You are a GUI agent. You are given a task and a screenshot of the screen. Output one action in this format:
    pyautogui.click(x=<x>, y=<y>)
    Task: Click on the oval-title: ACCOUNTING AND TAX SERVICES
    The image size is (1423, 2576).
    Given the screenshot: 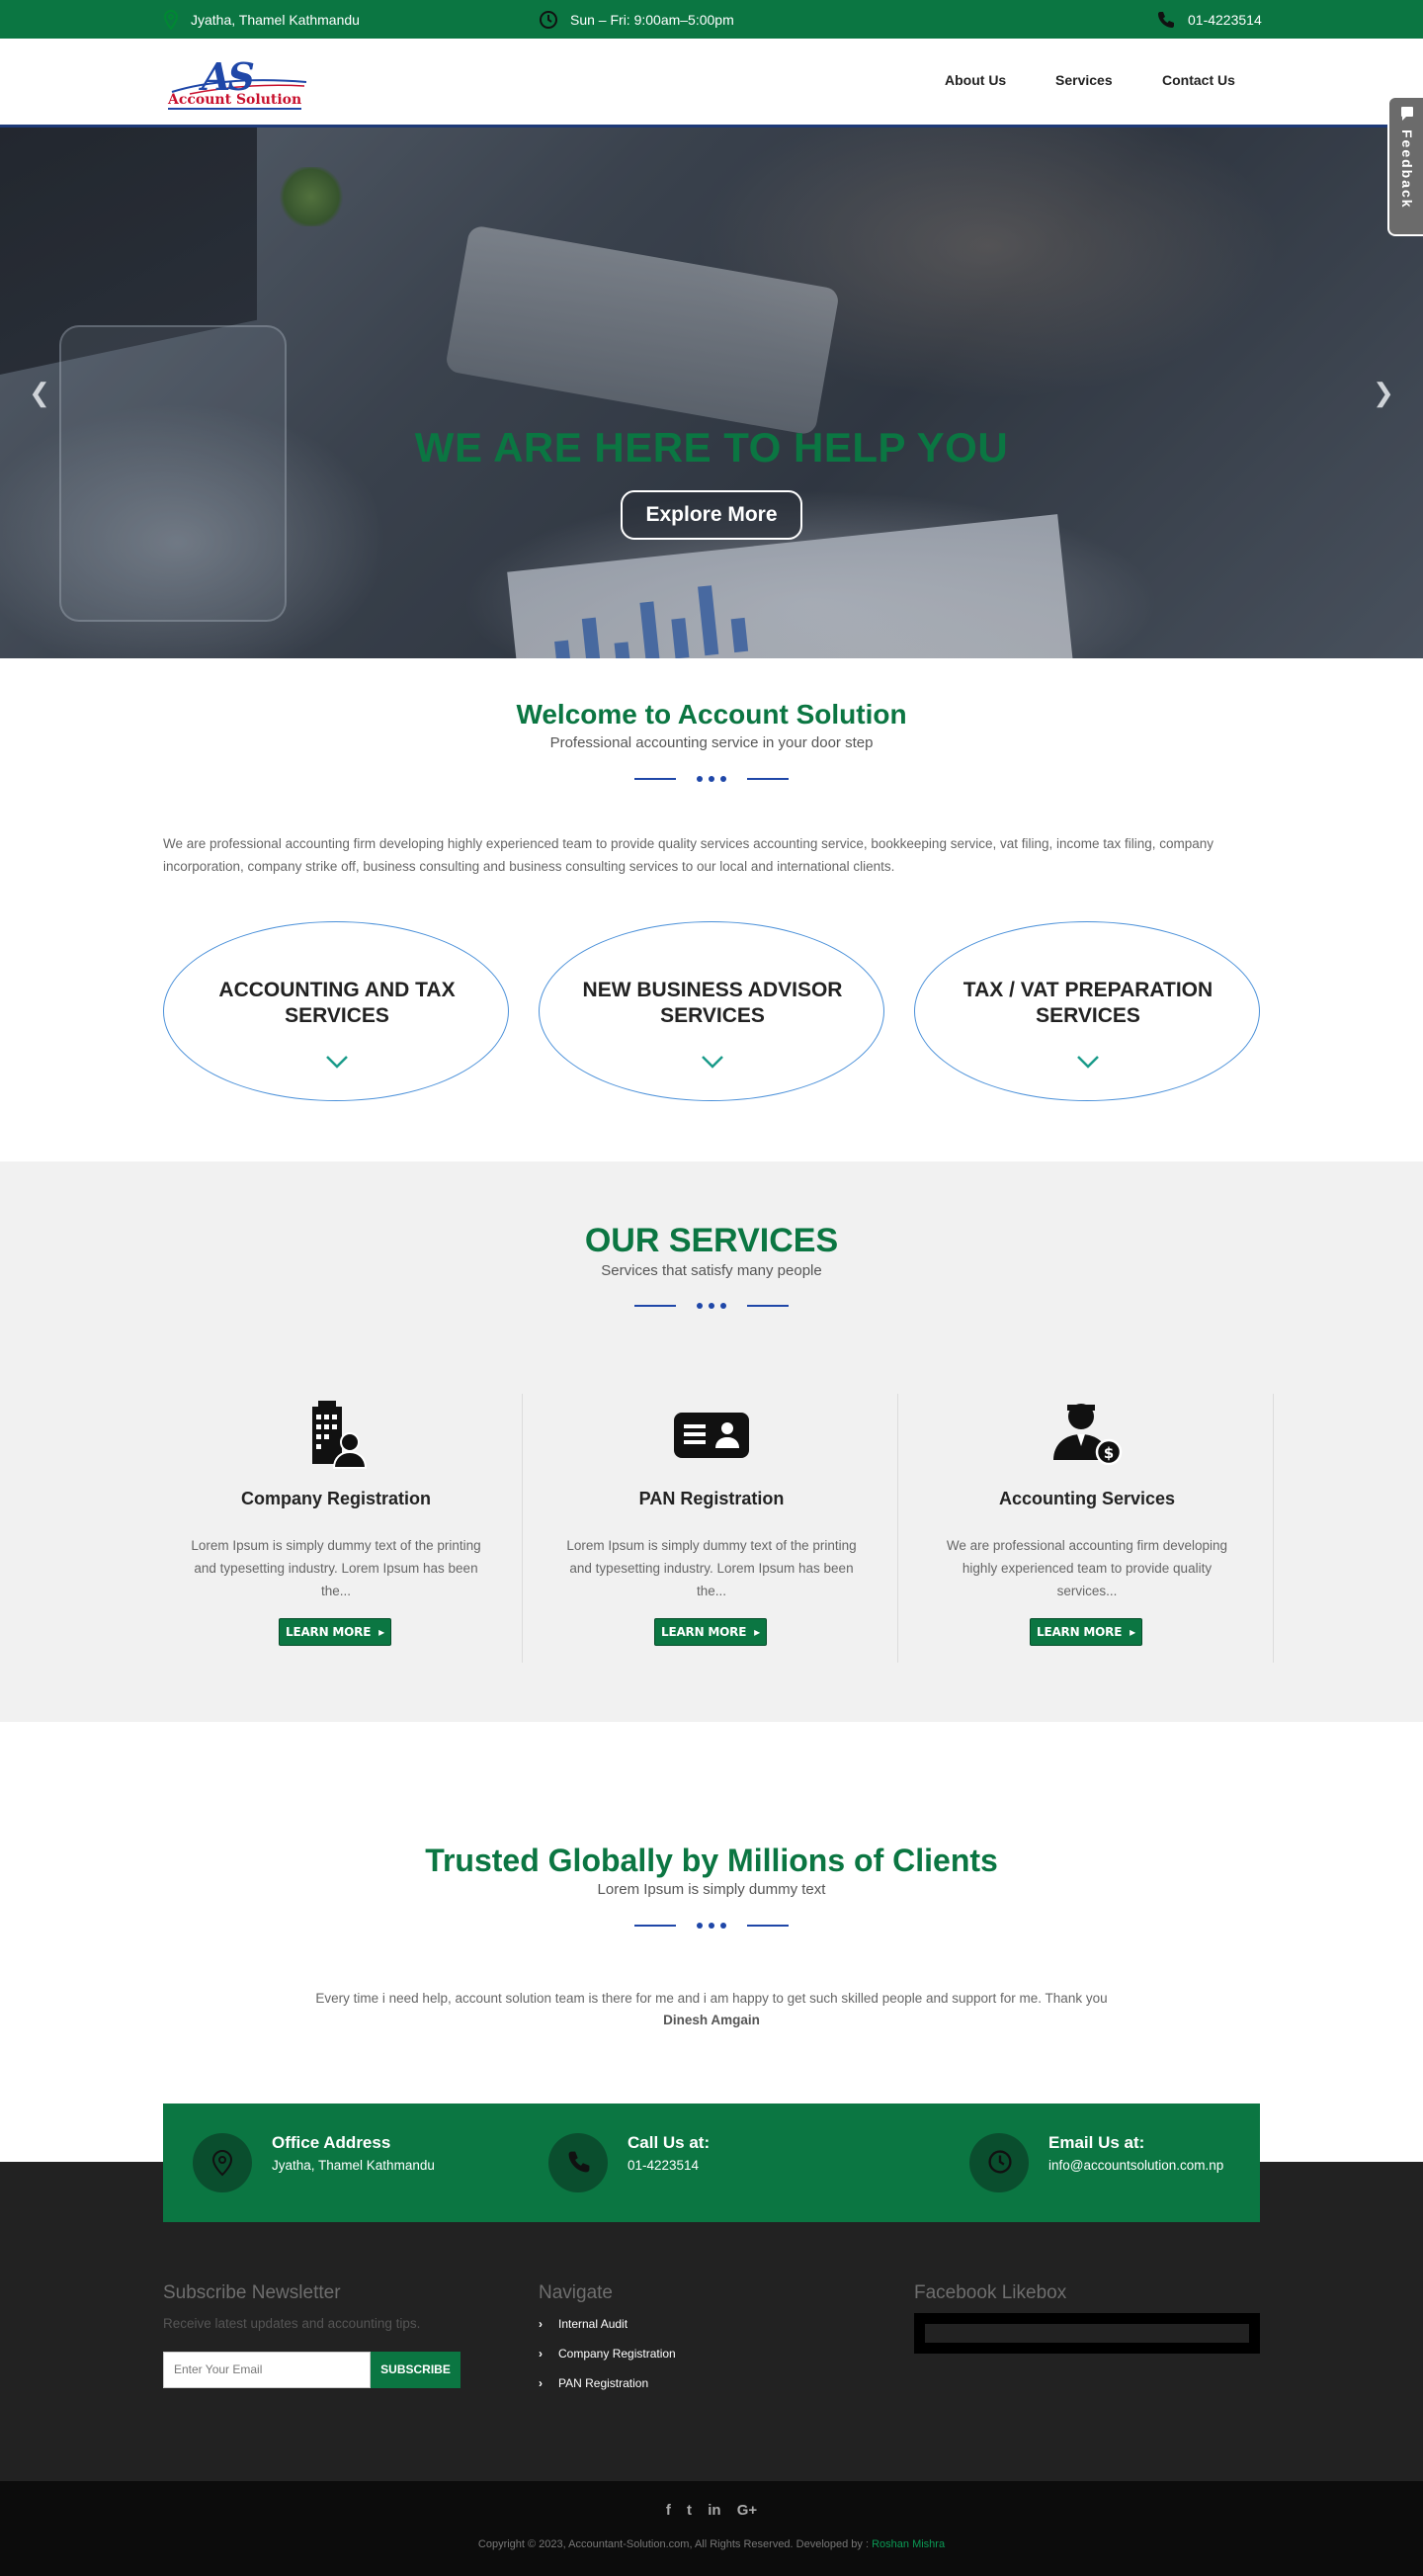 What is the action you would take?
    pyautogui.click(x=337, y=1003)
    